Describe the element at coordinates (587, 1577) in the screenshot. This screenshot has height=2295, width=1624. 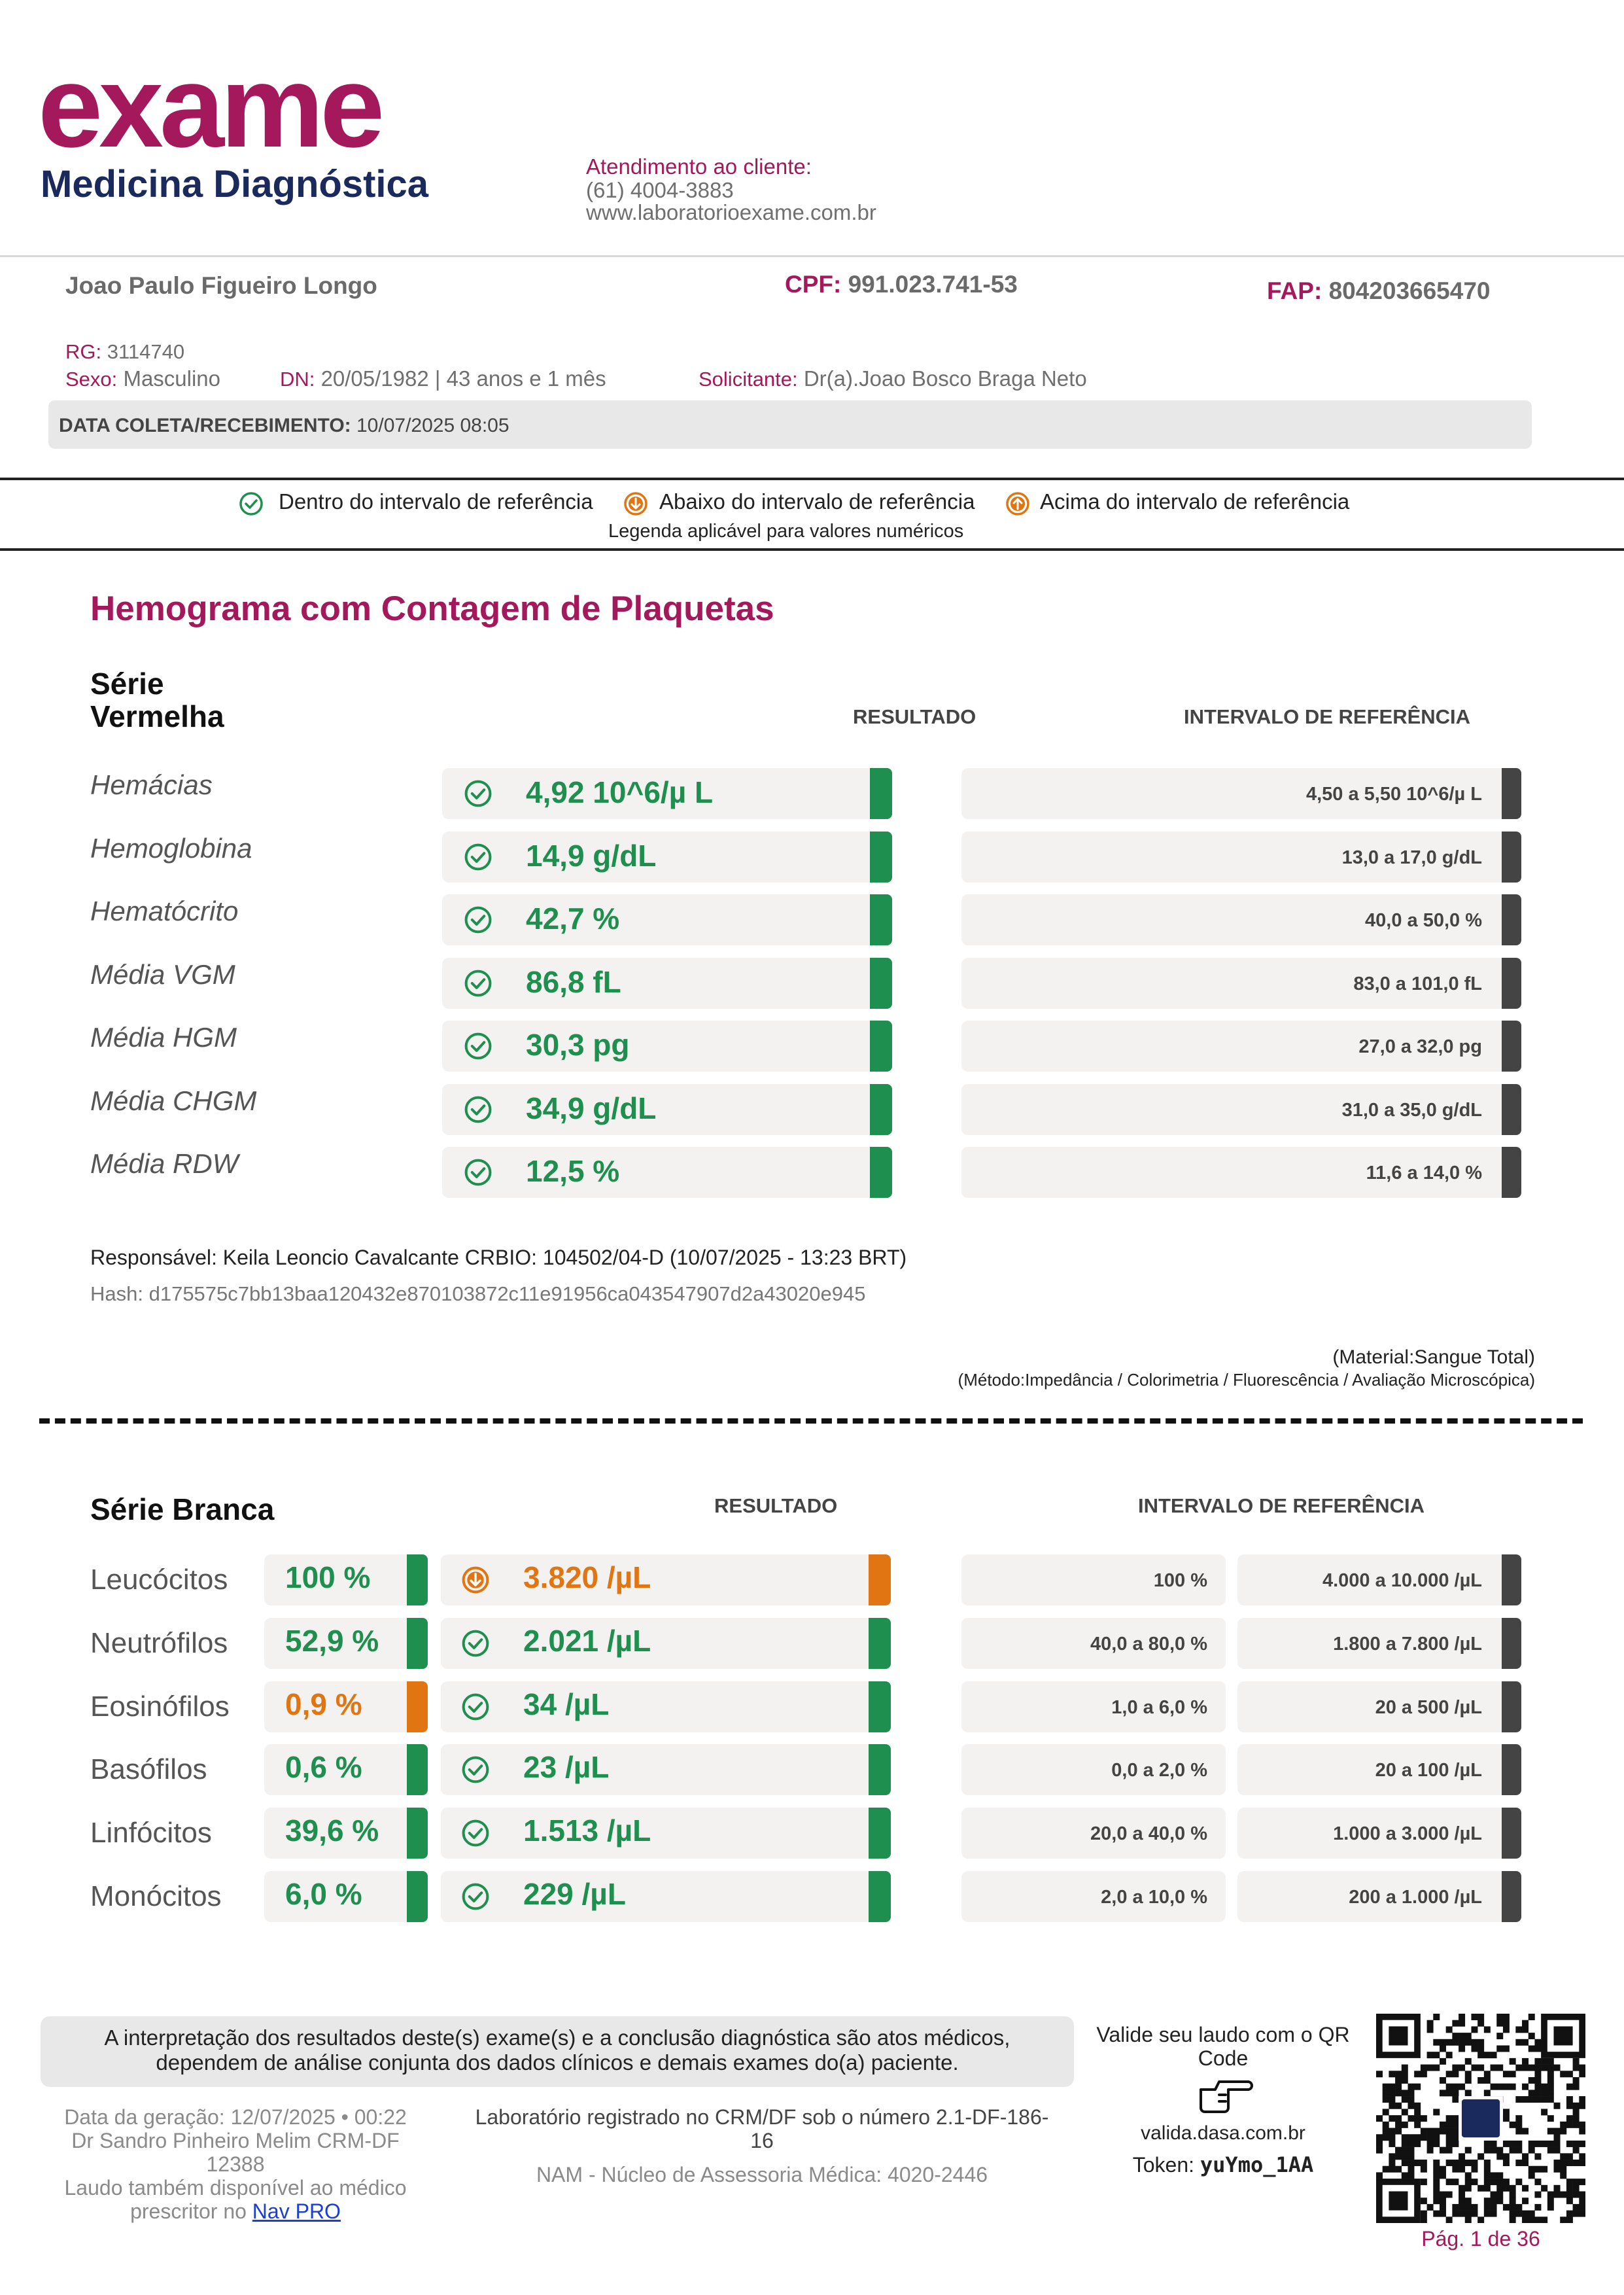
I see `result-value: 3.820 /µL` at that location.